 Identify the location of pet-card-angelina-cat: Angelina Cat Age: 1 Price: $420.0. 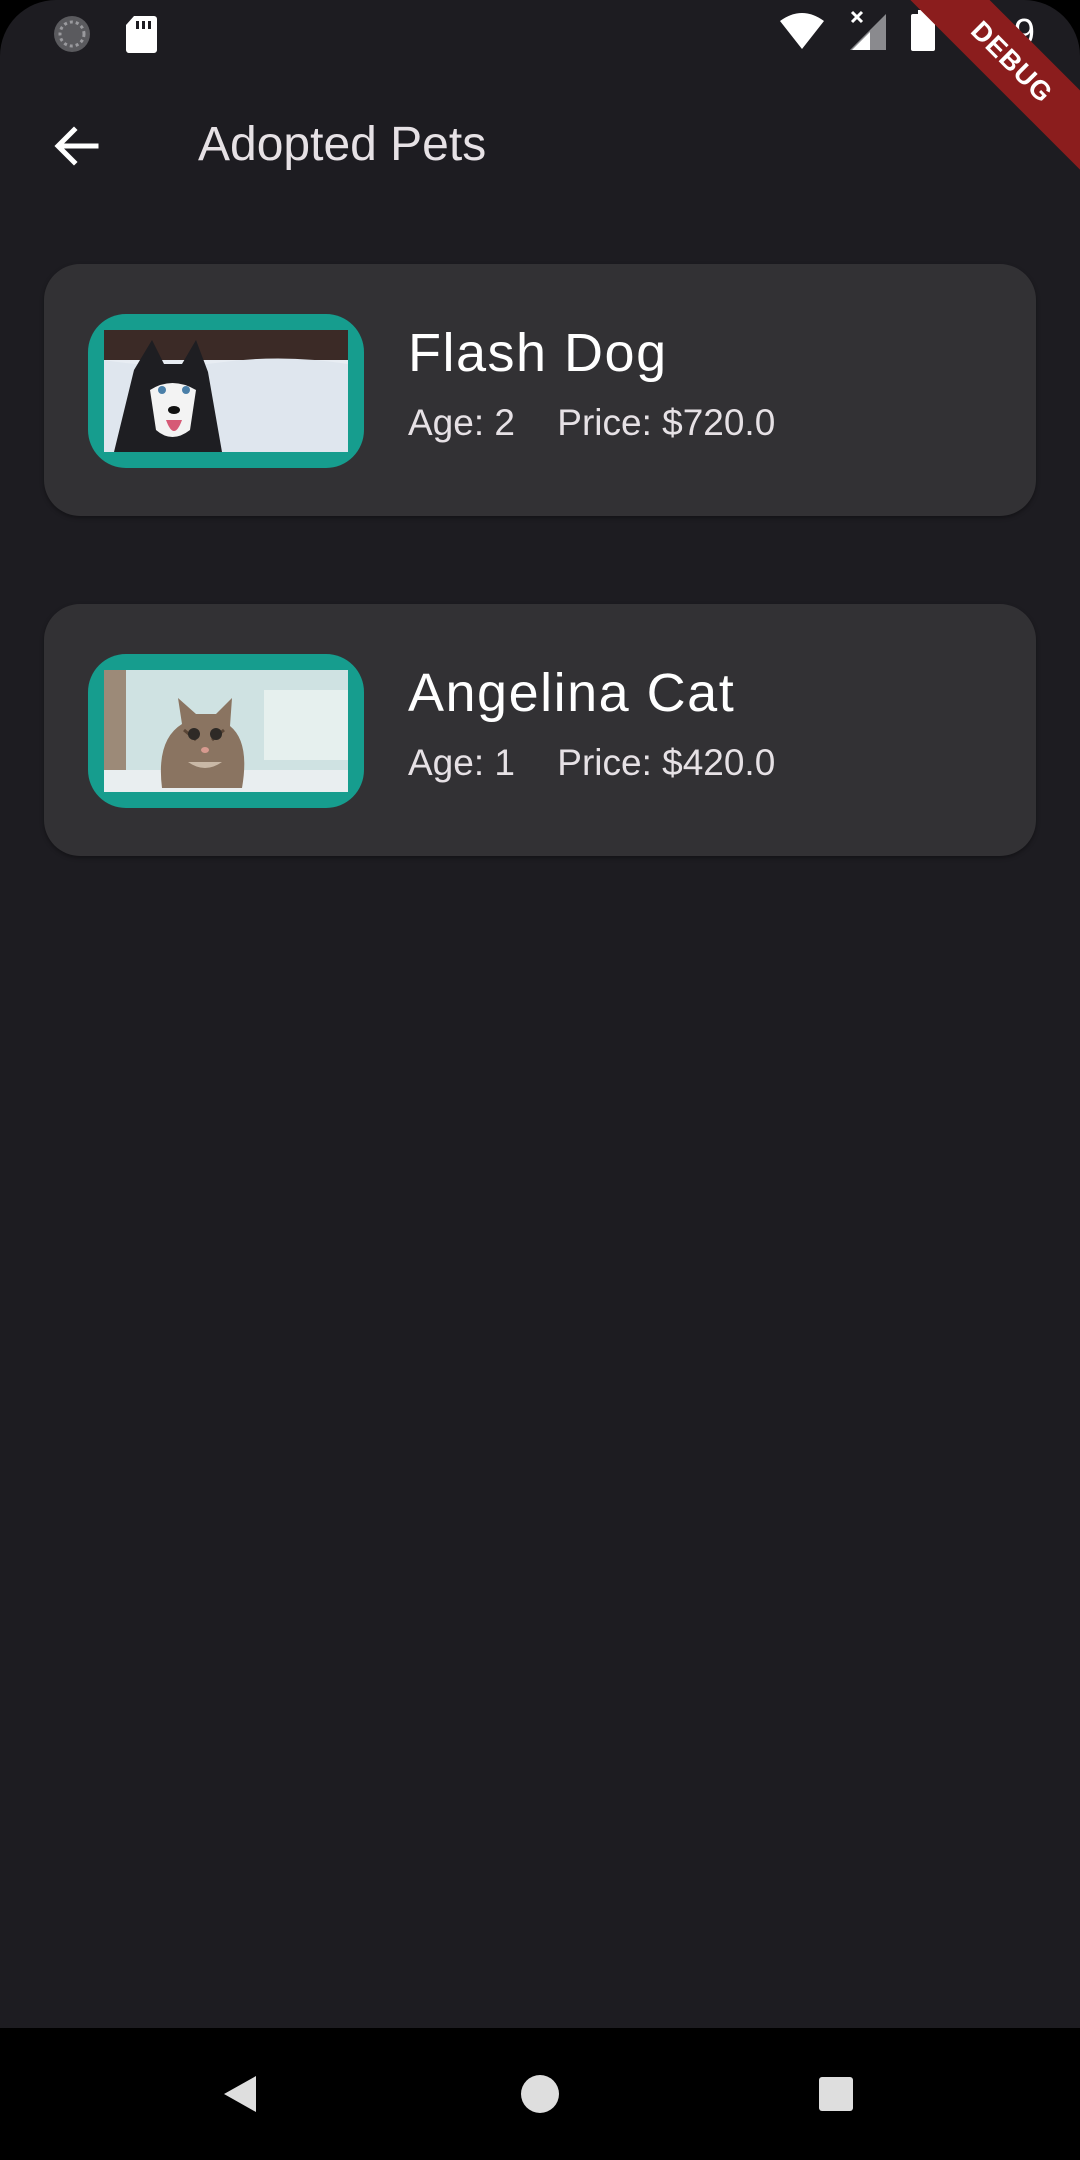
(540, 730).